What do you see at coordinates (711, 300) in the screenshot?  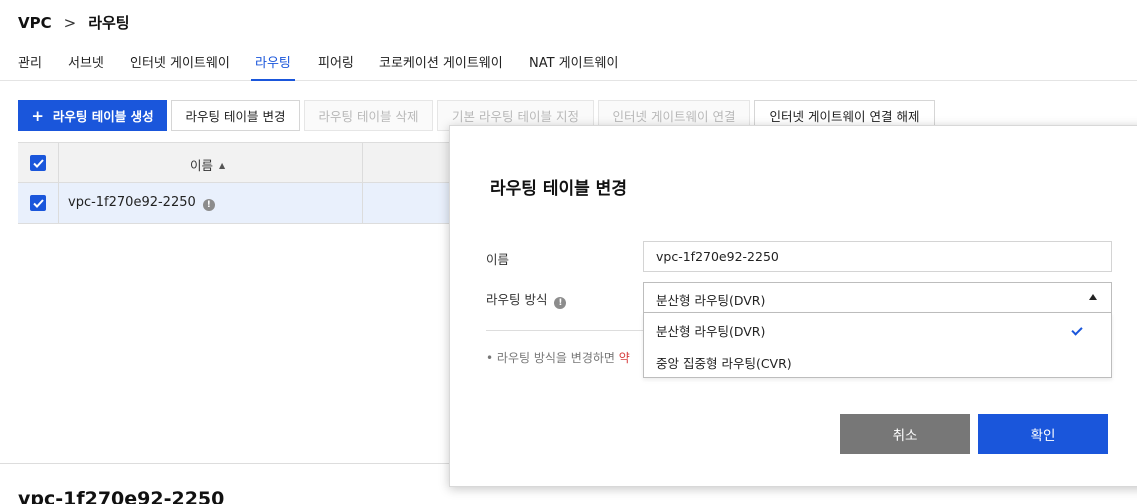 I see `routing-method-selected: 분산형 라우팅(DVR)` at bounding box center [711, 300].